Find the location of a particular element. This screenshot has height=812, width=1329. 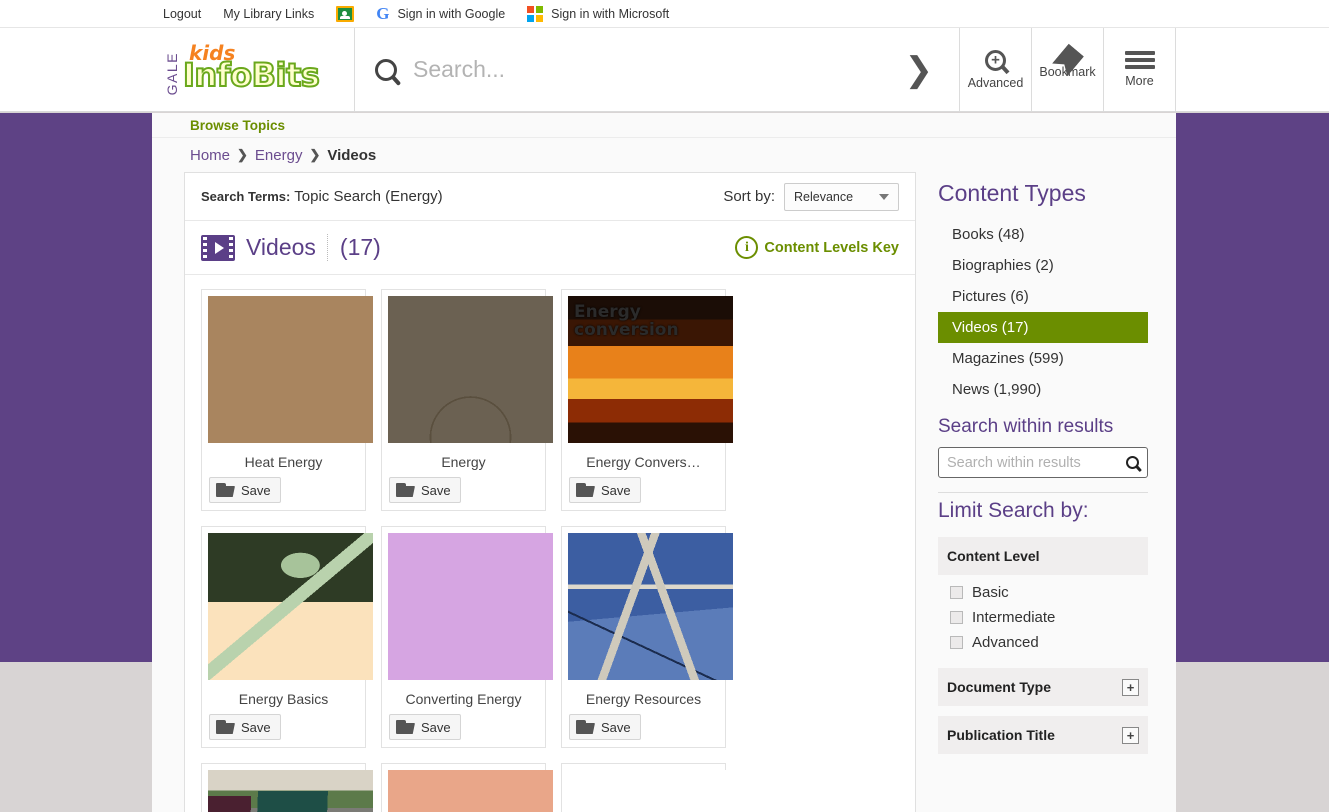

result-card: Converting Energy Save is located at coordinates (467, 637).